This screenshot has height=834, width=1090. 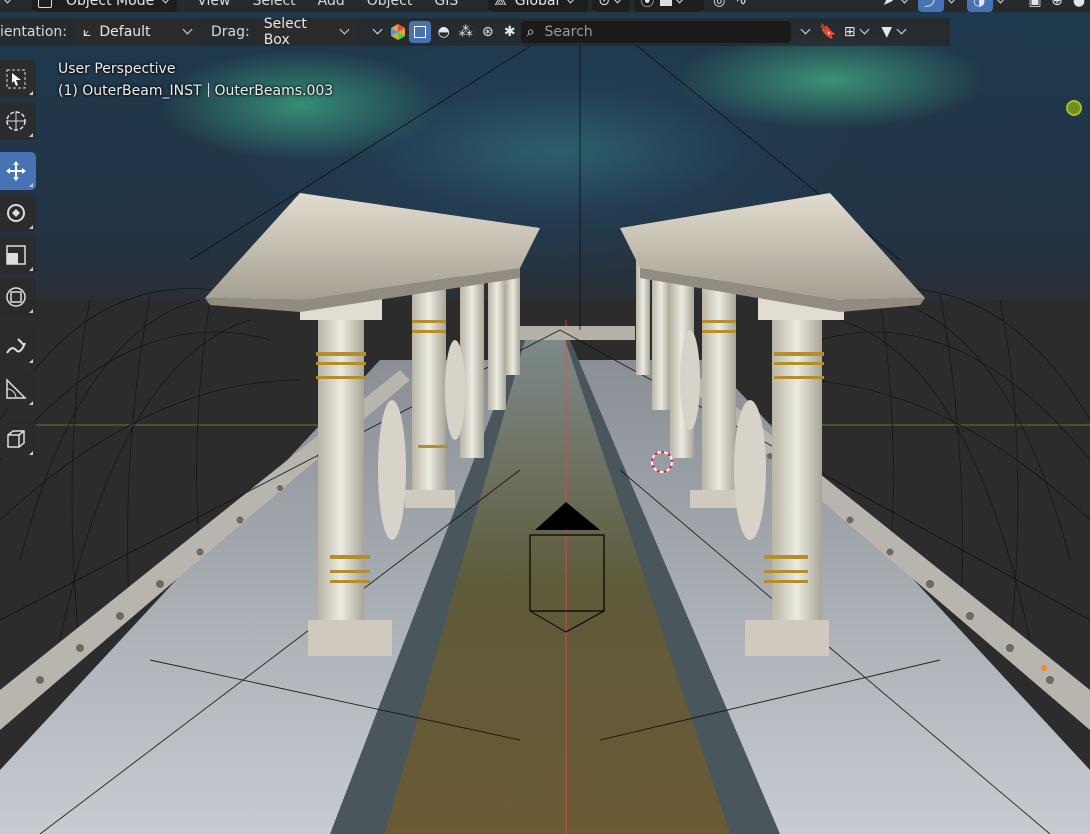 What do you see at coordinates (117, 69) in the screenshot?
I see `view-name: User Perspective` at bounding box center [117, 69].